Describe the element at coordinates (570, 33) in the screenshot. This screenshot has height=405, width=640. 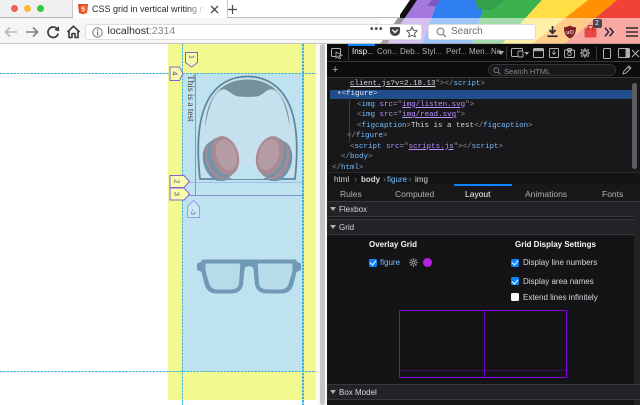
I see `svg-text: uO` at that location.